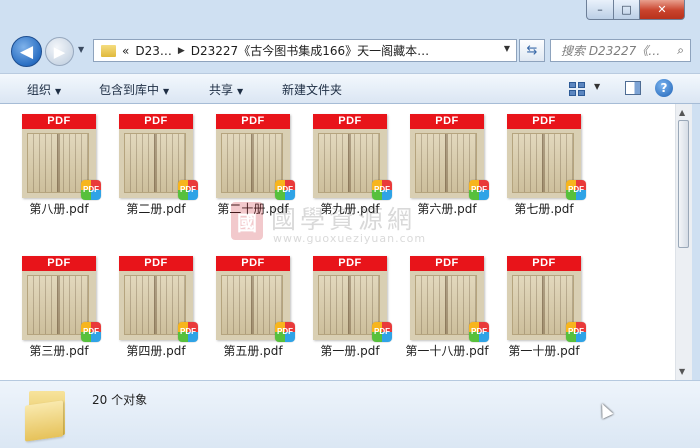 The image size is (700, 448). I want to click on include-in-library-menu: 包含到库中 ▼, so click(134, 89).